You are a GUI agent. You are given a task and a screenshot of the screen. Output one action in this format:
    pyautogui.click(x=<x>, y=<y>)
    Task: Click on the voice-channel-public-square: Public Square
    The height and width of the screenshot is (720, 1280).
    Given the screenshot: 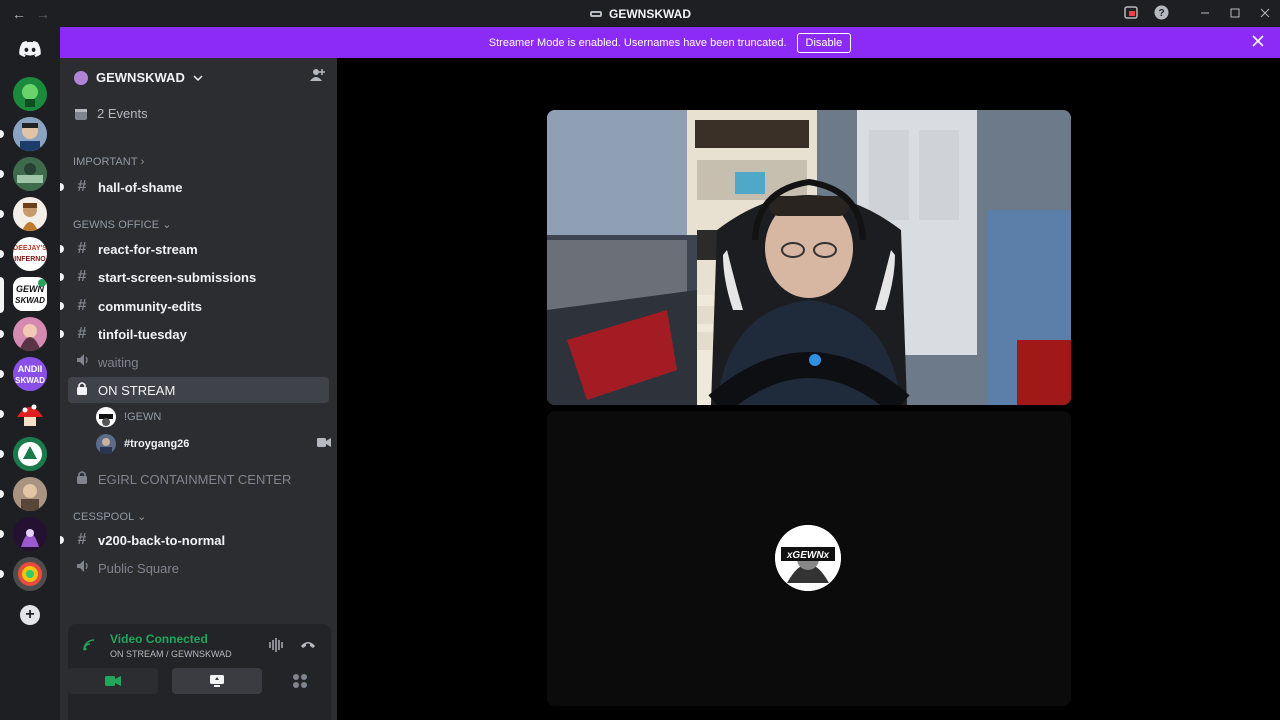 What is the action you would take?
    pyautogui.click(x=198, y=568)
    